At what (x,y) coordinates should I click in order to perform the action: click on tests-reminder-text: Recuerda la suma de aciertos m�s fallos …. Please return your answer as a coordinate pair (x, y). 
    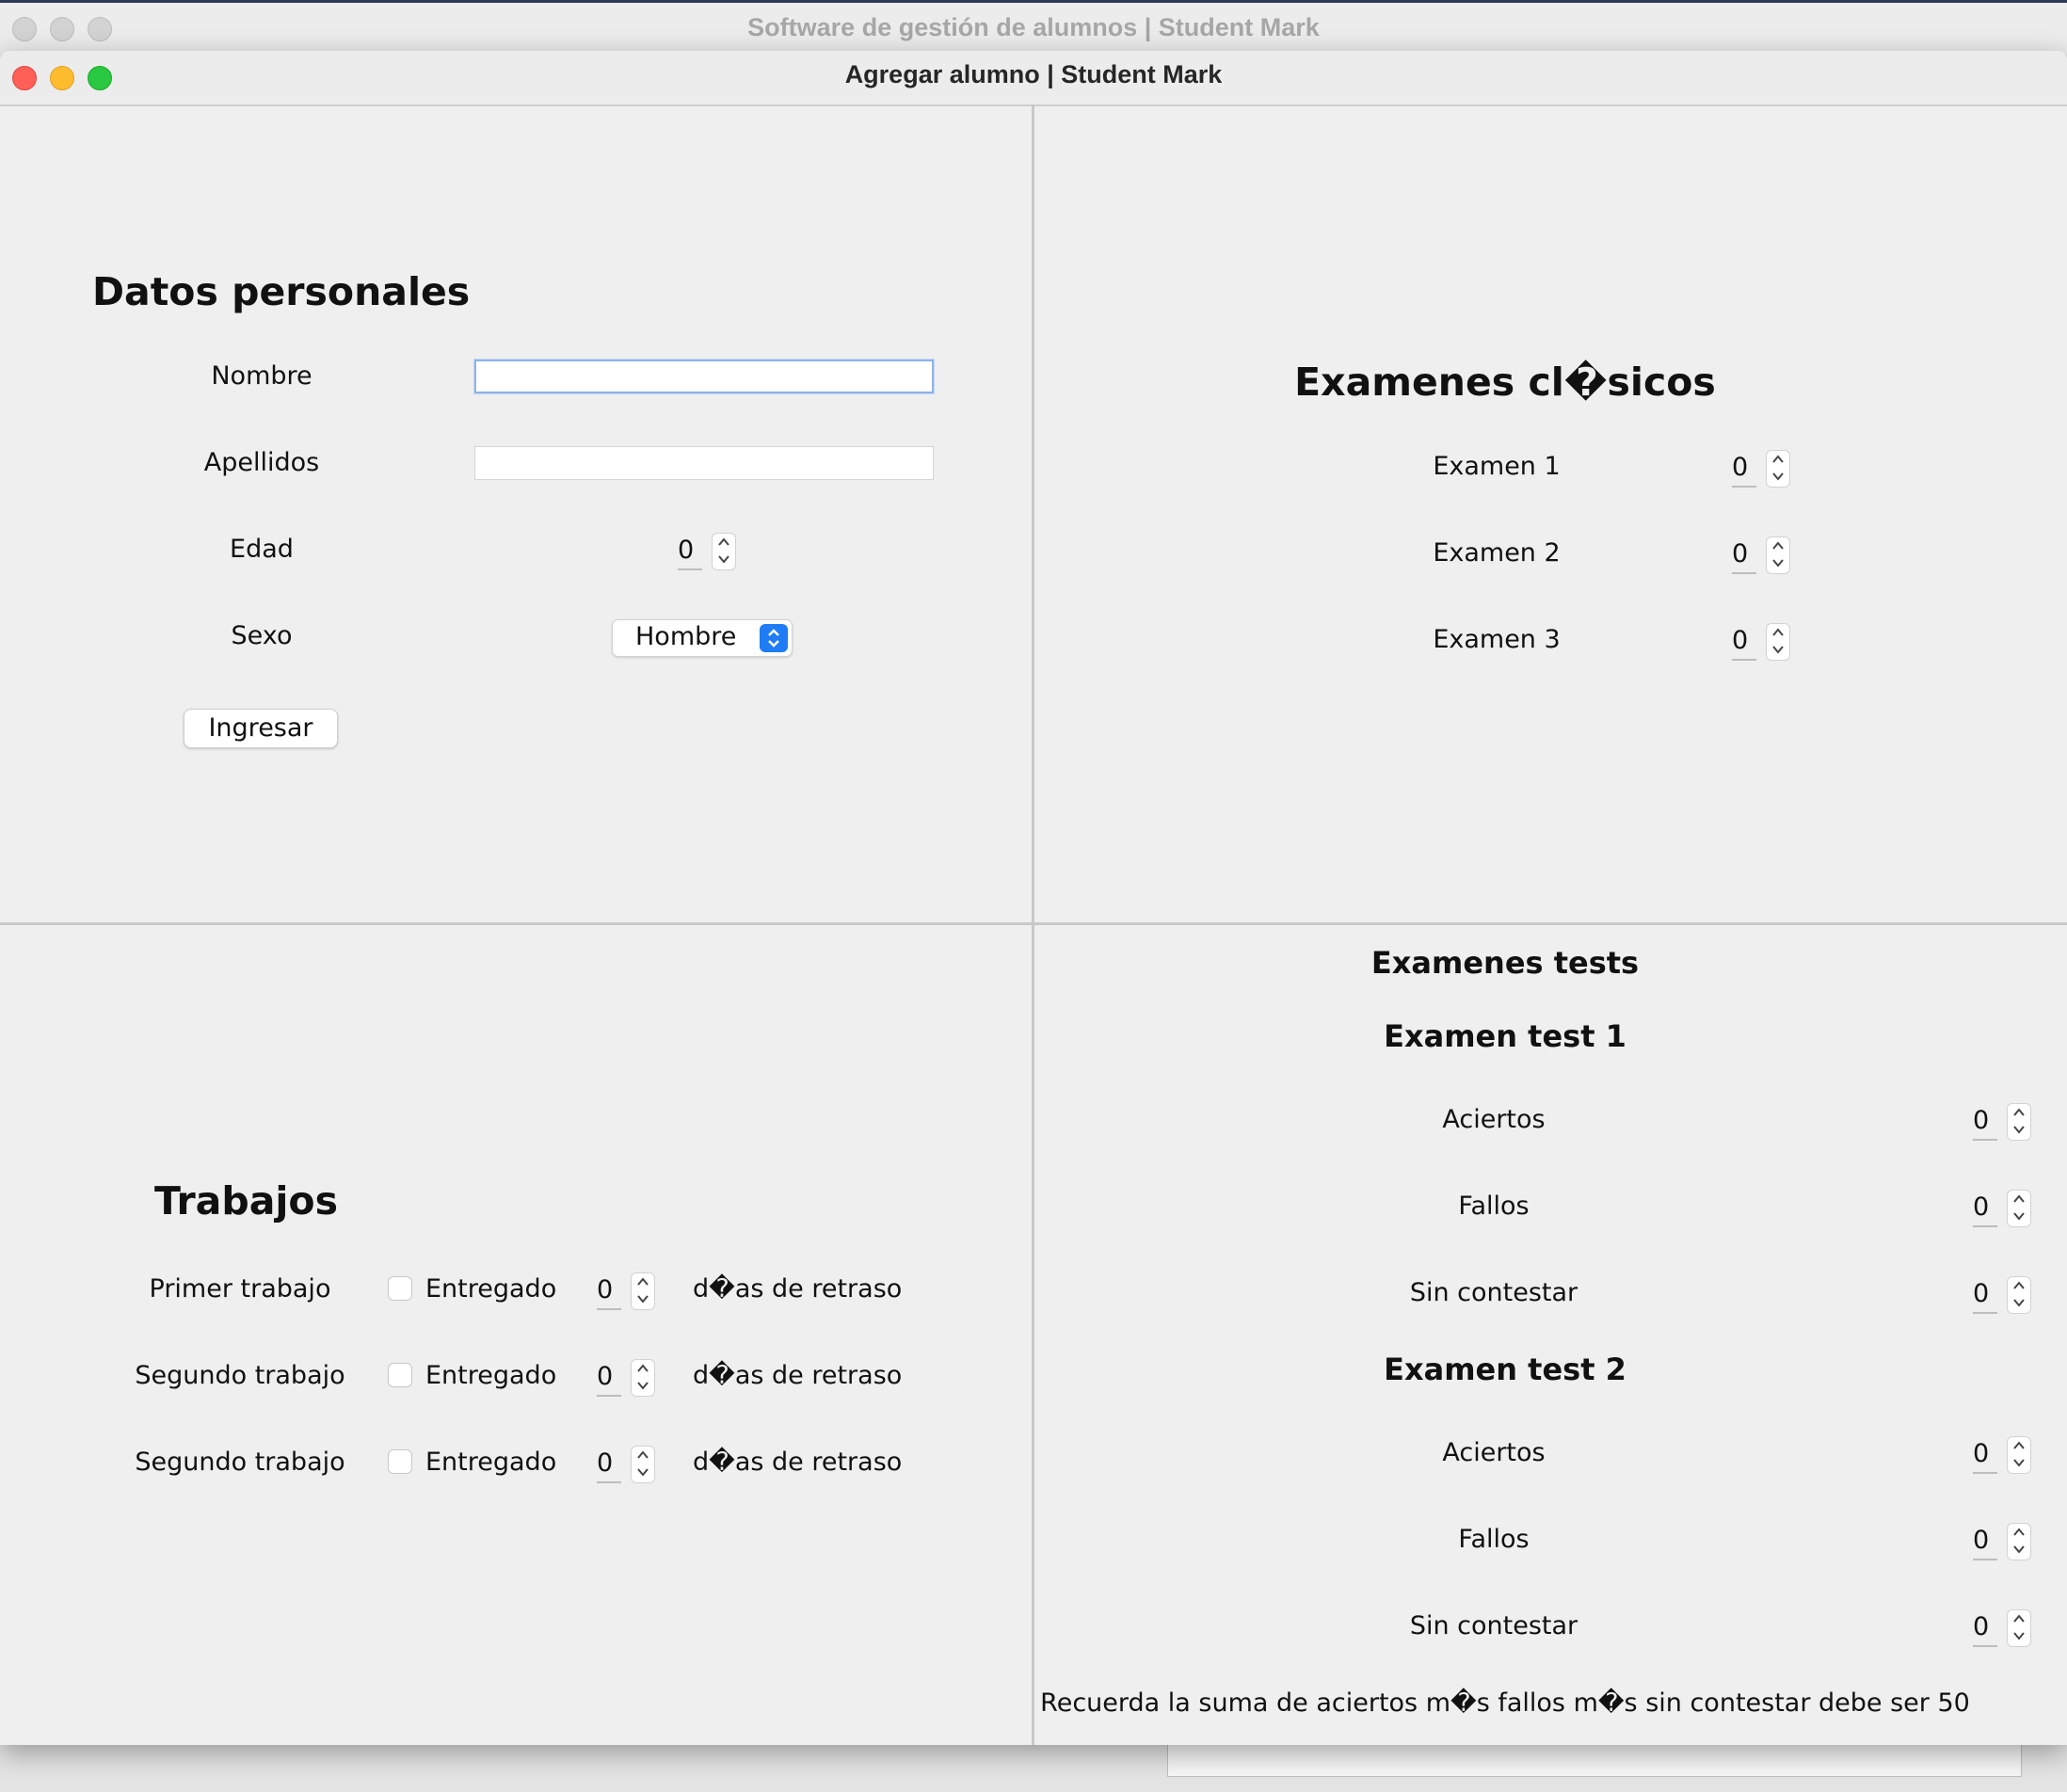
    Looking at the image, I should click on (1505, 1703).